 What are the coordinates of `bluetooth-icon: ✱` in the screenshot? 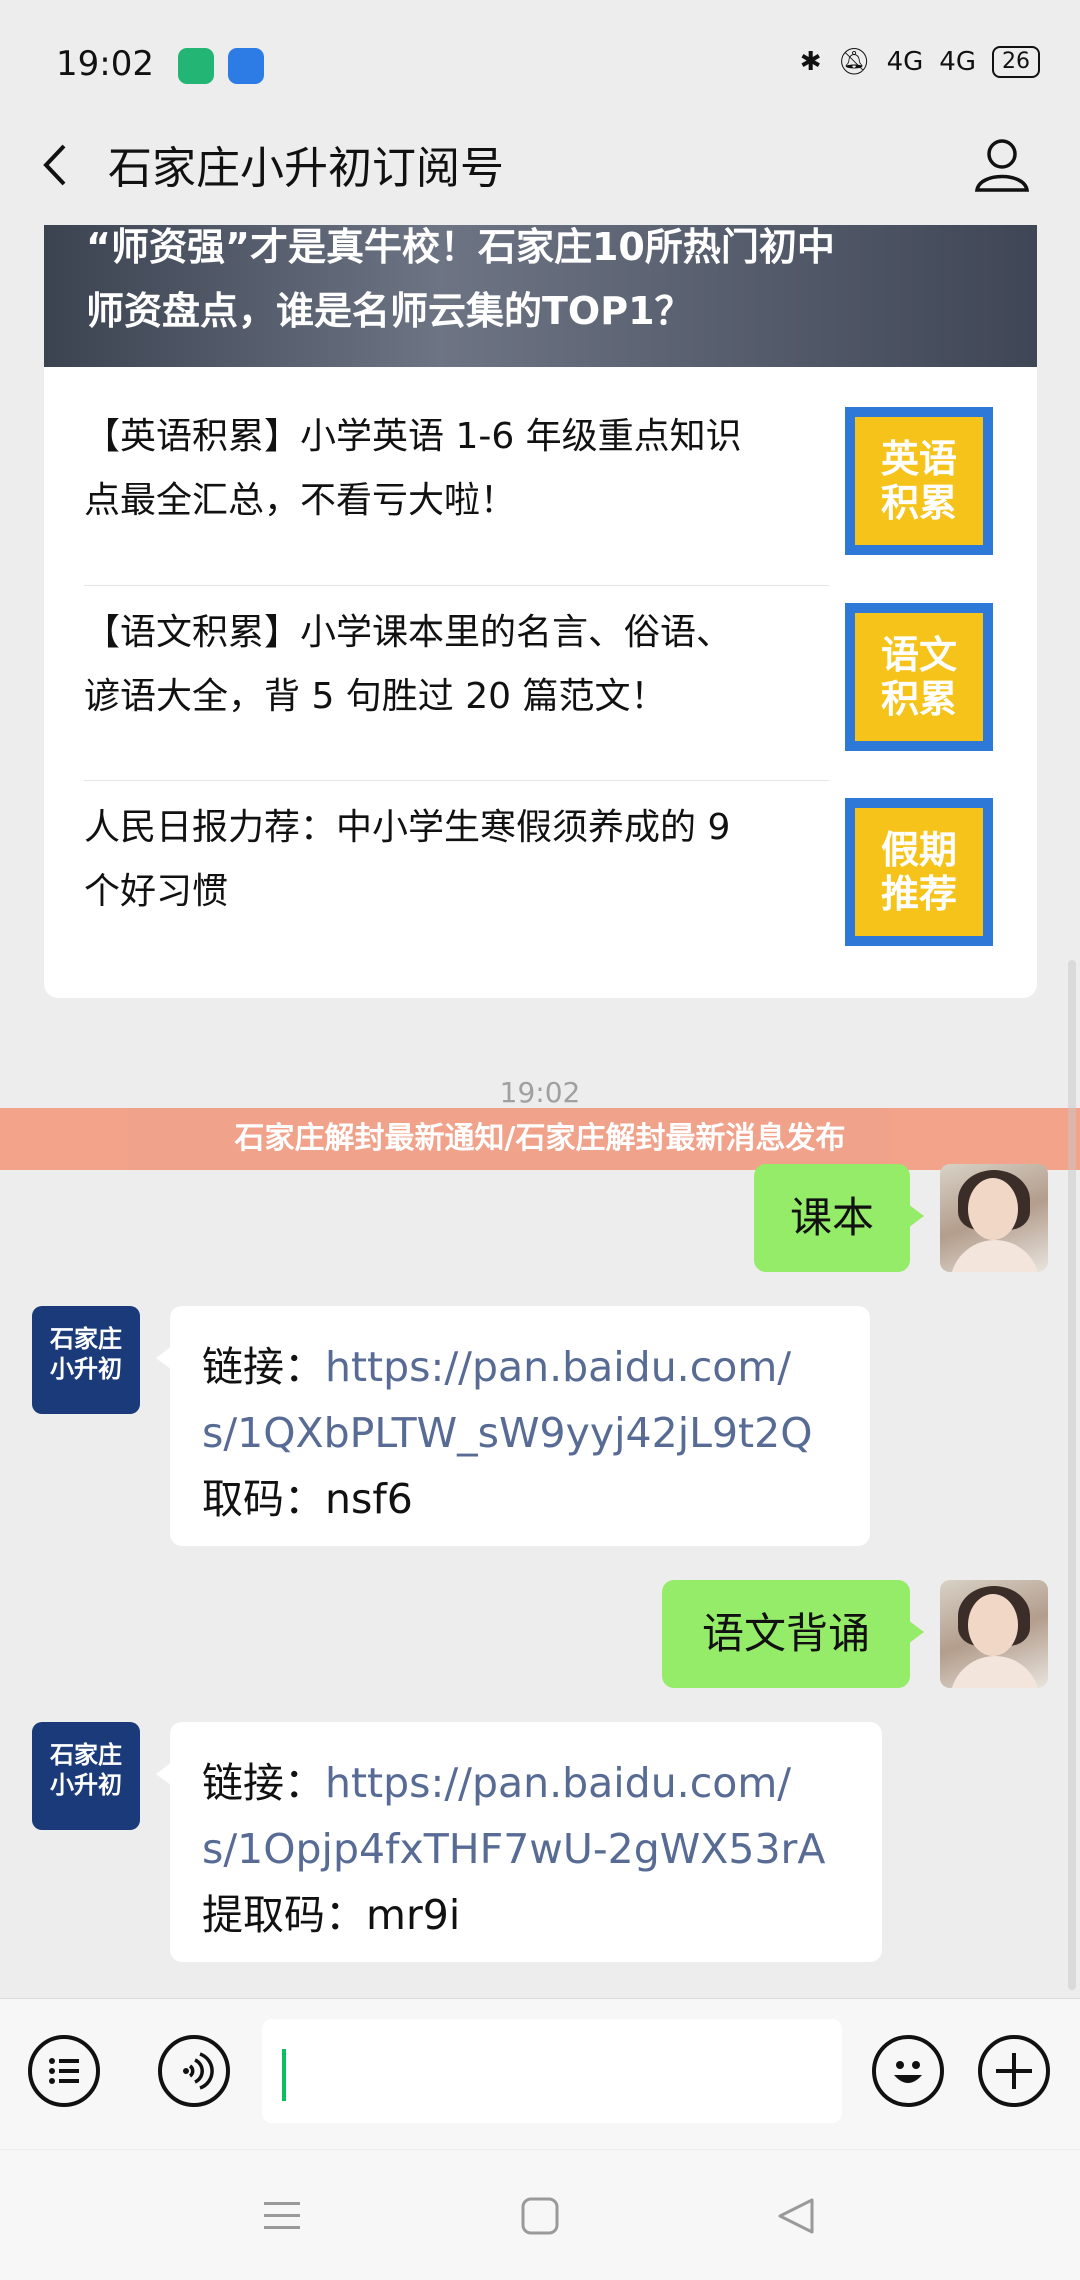 It's located at (810, 62).